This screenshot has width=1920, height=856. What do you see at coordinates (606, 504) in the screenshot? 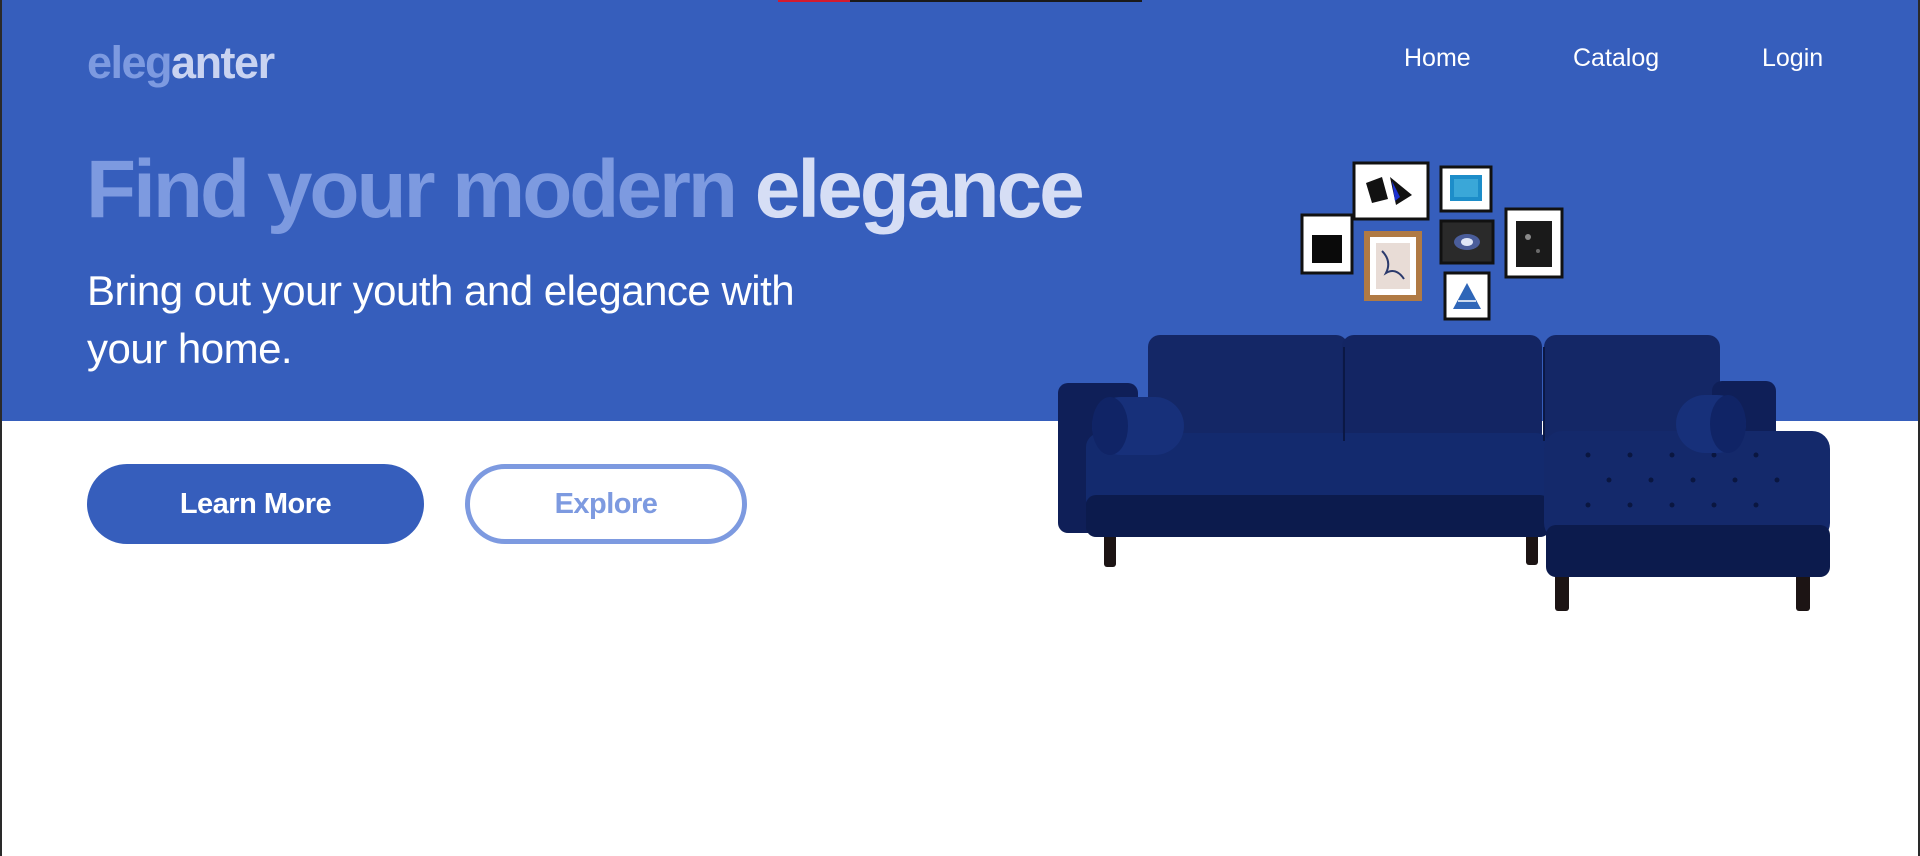
I see `explore-button: Explore` at bounding box center [606, 504].